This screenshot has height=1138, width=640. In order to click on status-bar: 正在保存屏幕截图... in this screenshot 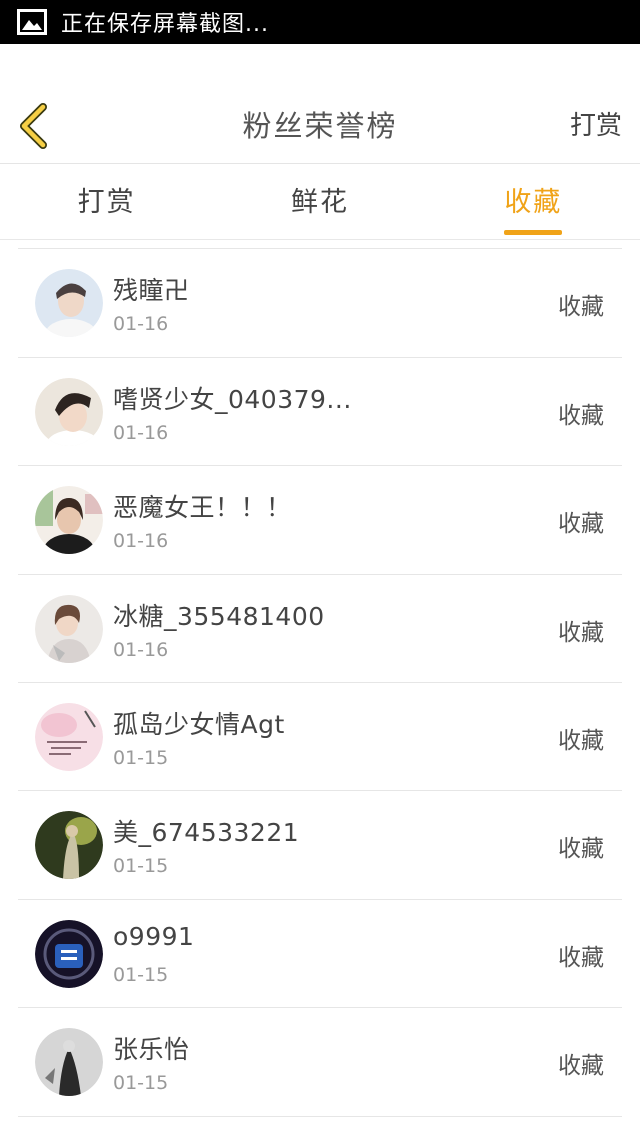, I will do `click(320, 22)`.